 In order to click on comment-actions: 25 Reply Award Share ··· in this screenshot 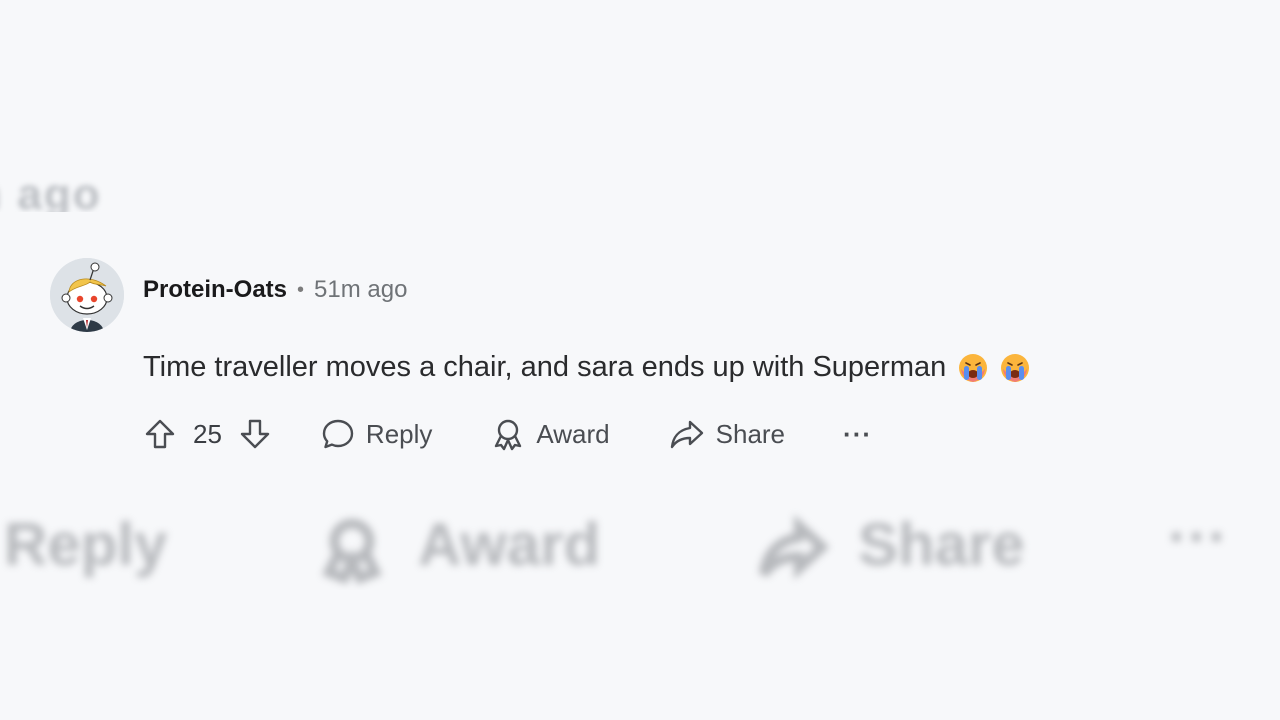, I will do `click(507, 434)`.